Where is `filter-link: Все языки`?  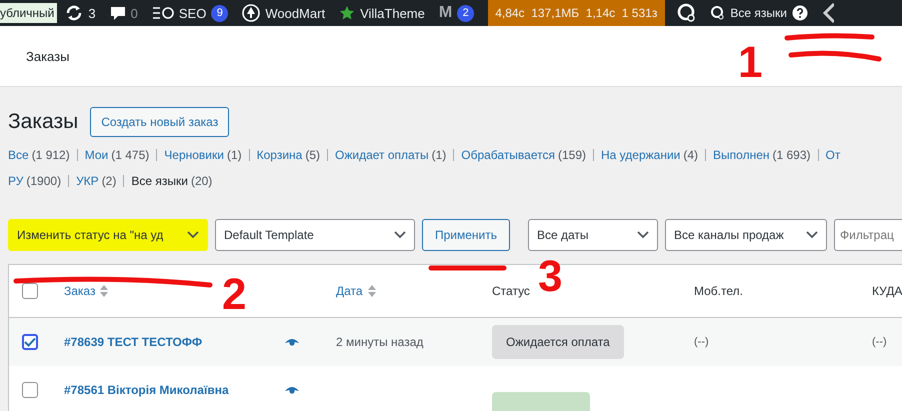
filter-link: Все языки is located at coordinates (159, 181).